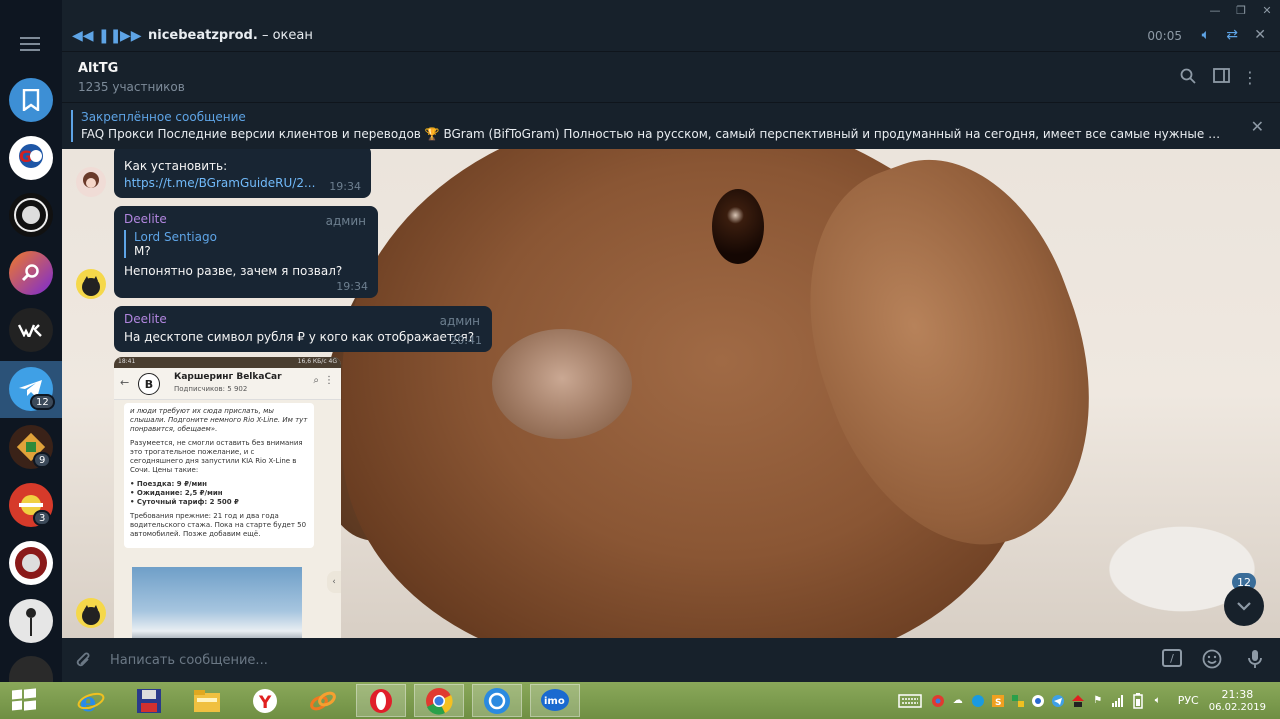 This screenshot has width=1280, height=719. What do you see at coordinates (334, 582) in the screenshot?
I see `phone-chevron-icon: ‹` at bounding box center [334, 582].